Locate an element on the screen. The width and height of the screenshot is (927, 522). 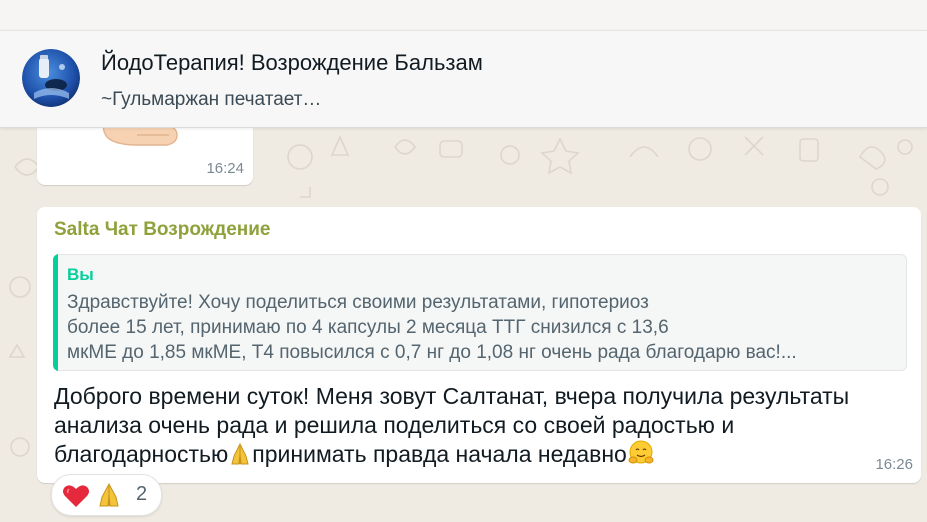
red-heart-icon is located at coordinates (76, 496).